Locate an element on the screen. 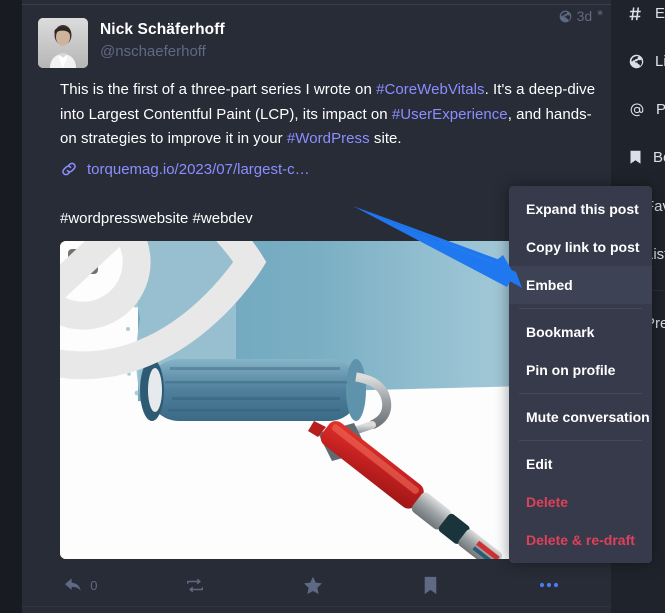  nav-item-private-mentions: Private mentions is located at coordinates (647, 109).